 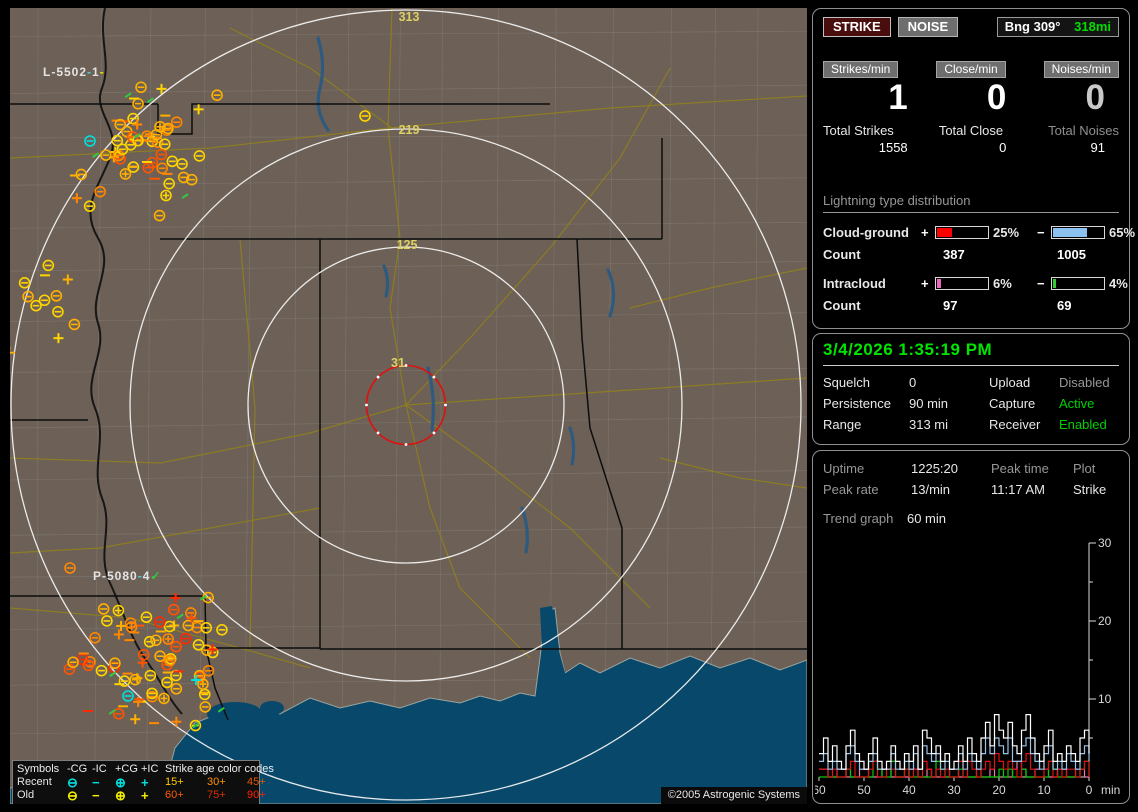 I want to click on ic-plus-count: 97, so click(x=950, y=305).